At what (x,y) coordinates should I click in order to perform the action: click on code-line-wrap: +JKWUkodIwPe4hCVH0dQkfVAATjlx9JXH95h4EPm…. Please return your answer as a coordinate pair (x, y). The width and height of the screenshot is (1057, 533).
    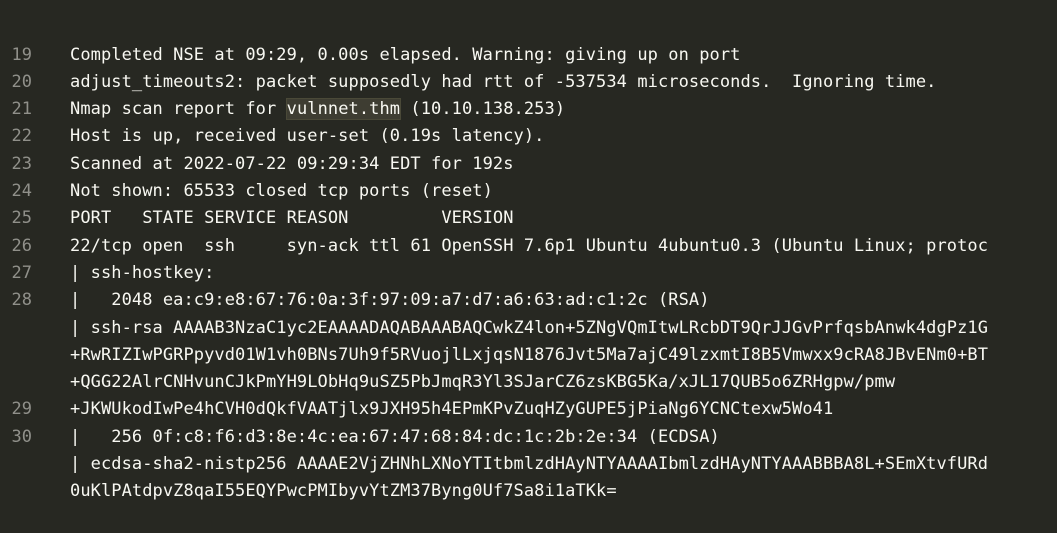
    Looking at the image, I should click on (528, 380).